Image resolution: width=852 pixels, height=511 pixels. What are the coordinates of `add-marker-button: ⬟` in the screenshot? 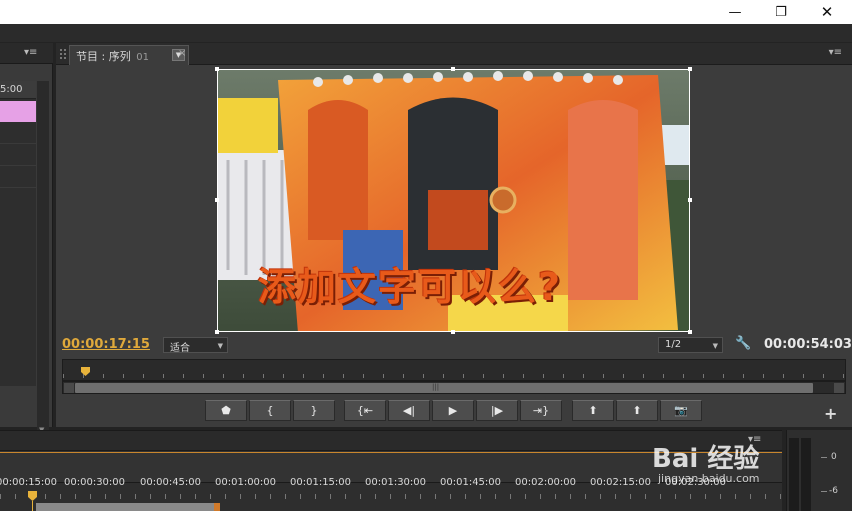 It's located at (226, 410).